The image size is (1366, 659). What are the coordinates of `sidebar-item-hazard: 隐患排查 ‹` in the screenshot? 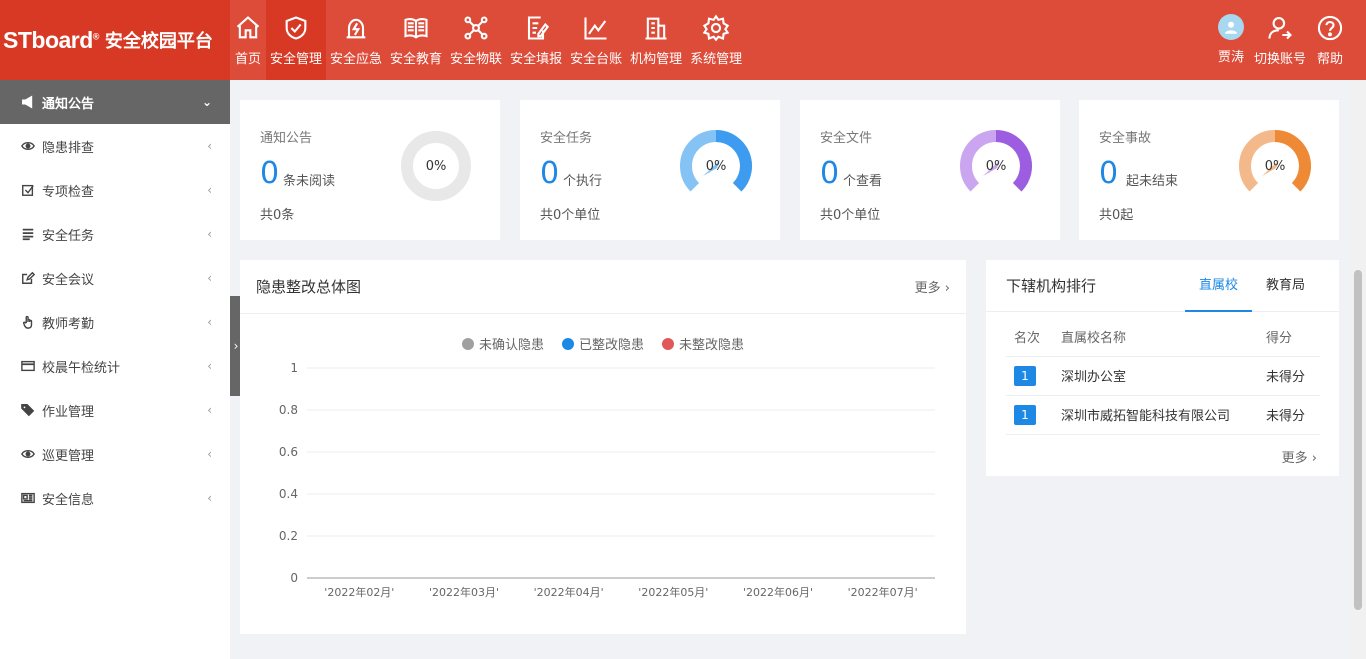 It's located at (115, 146).